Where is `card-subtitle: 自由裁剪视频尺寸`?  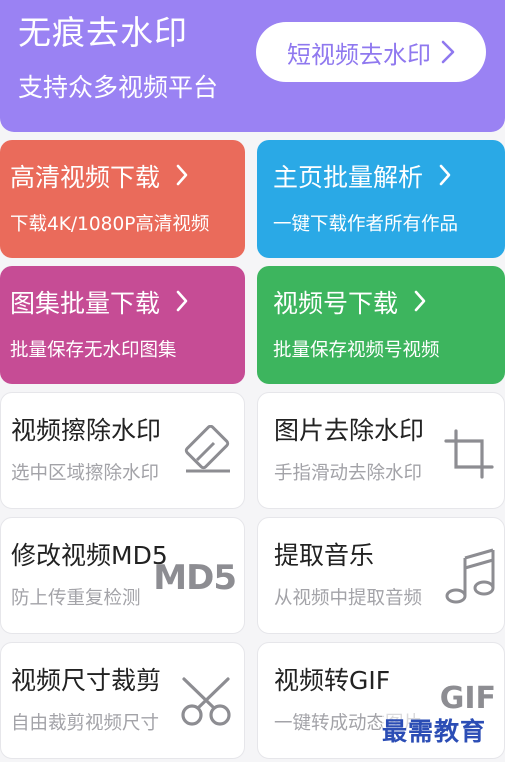 card-subtitle: 自由裁剪视频尺寸 is located at coordinates (85, 723).